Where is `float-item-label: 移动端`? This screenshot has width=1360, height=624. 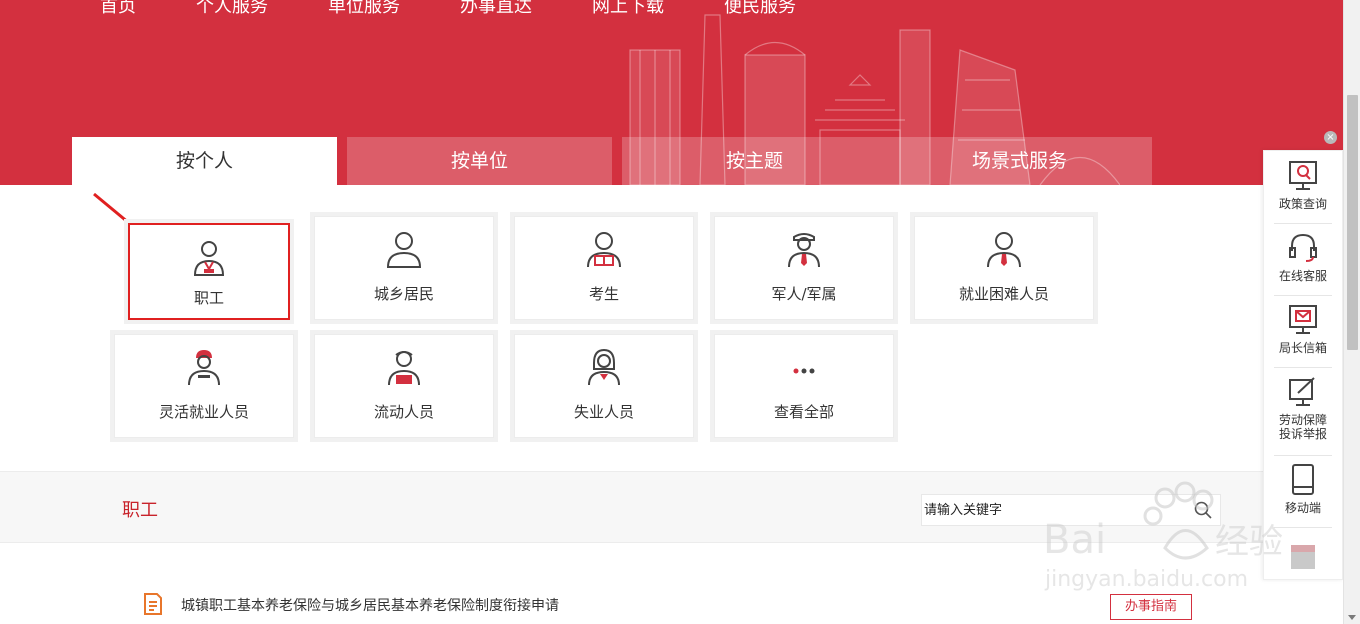 float-item-label: 移动端 is located at coordinates (1302, 508).